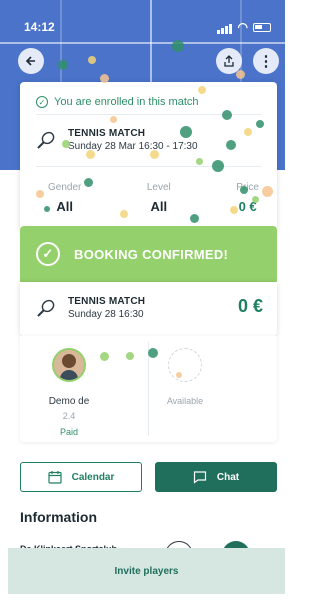 The image size is (320, 605). What do you see at coordinates (158, 187) in the screenshot?
I see `stat-label: Level` at bounding box center [158, 187].